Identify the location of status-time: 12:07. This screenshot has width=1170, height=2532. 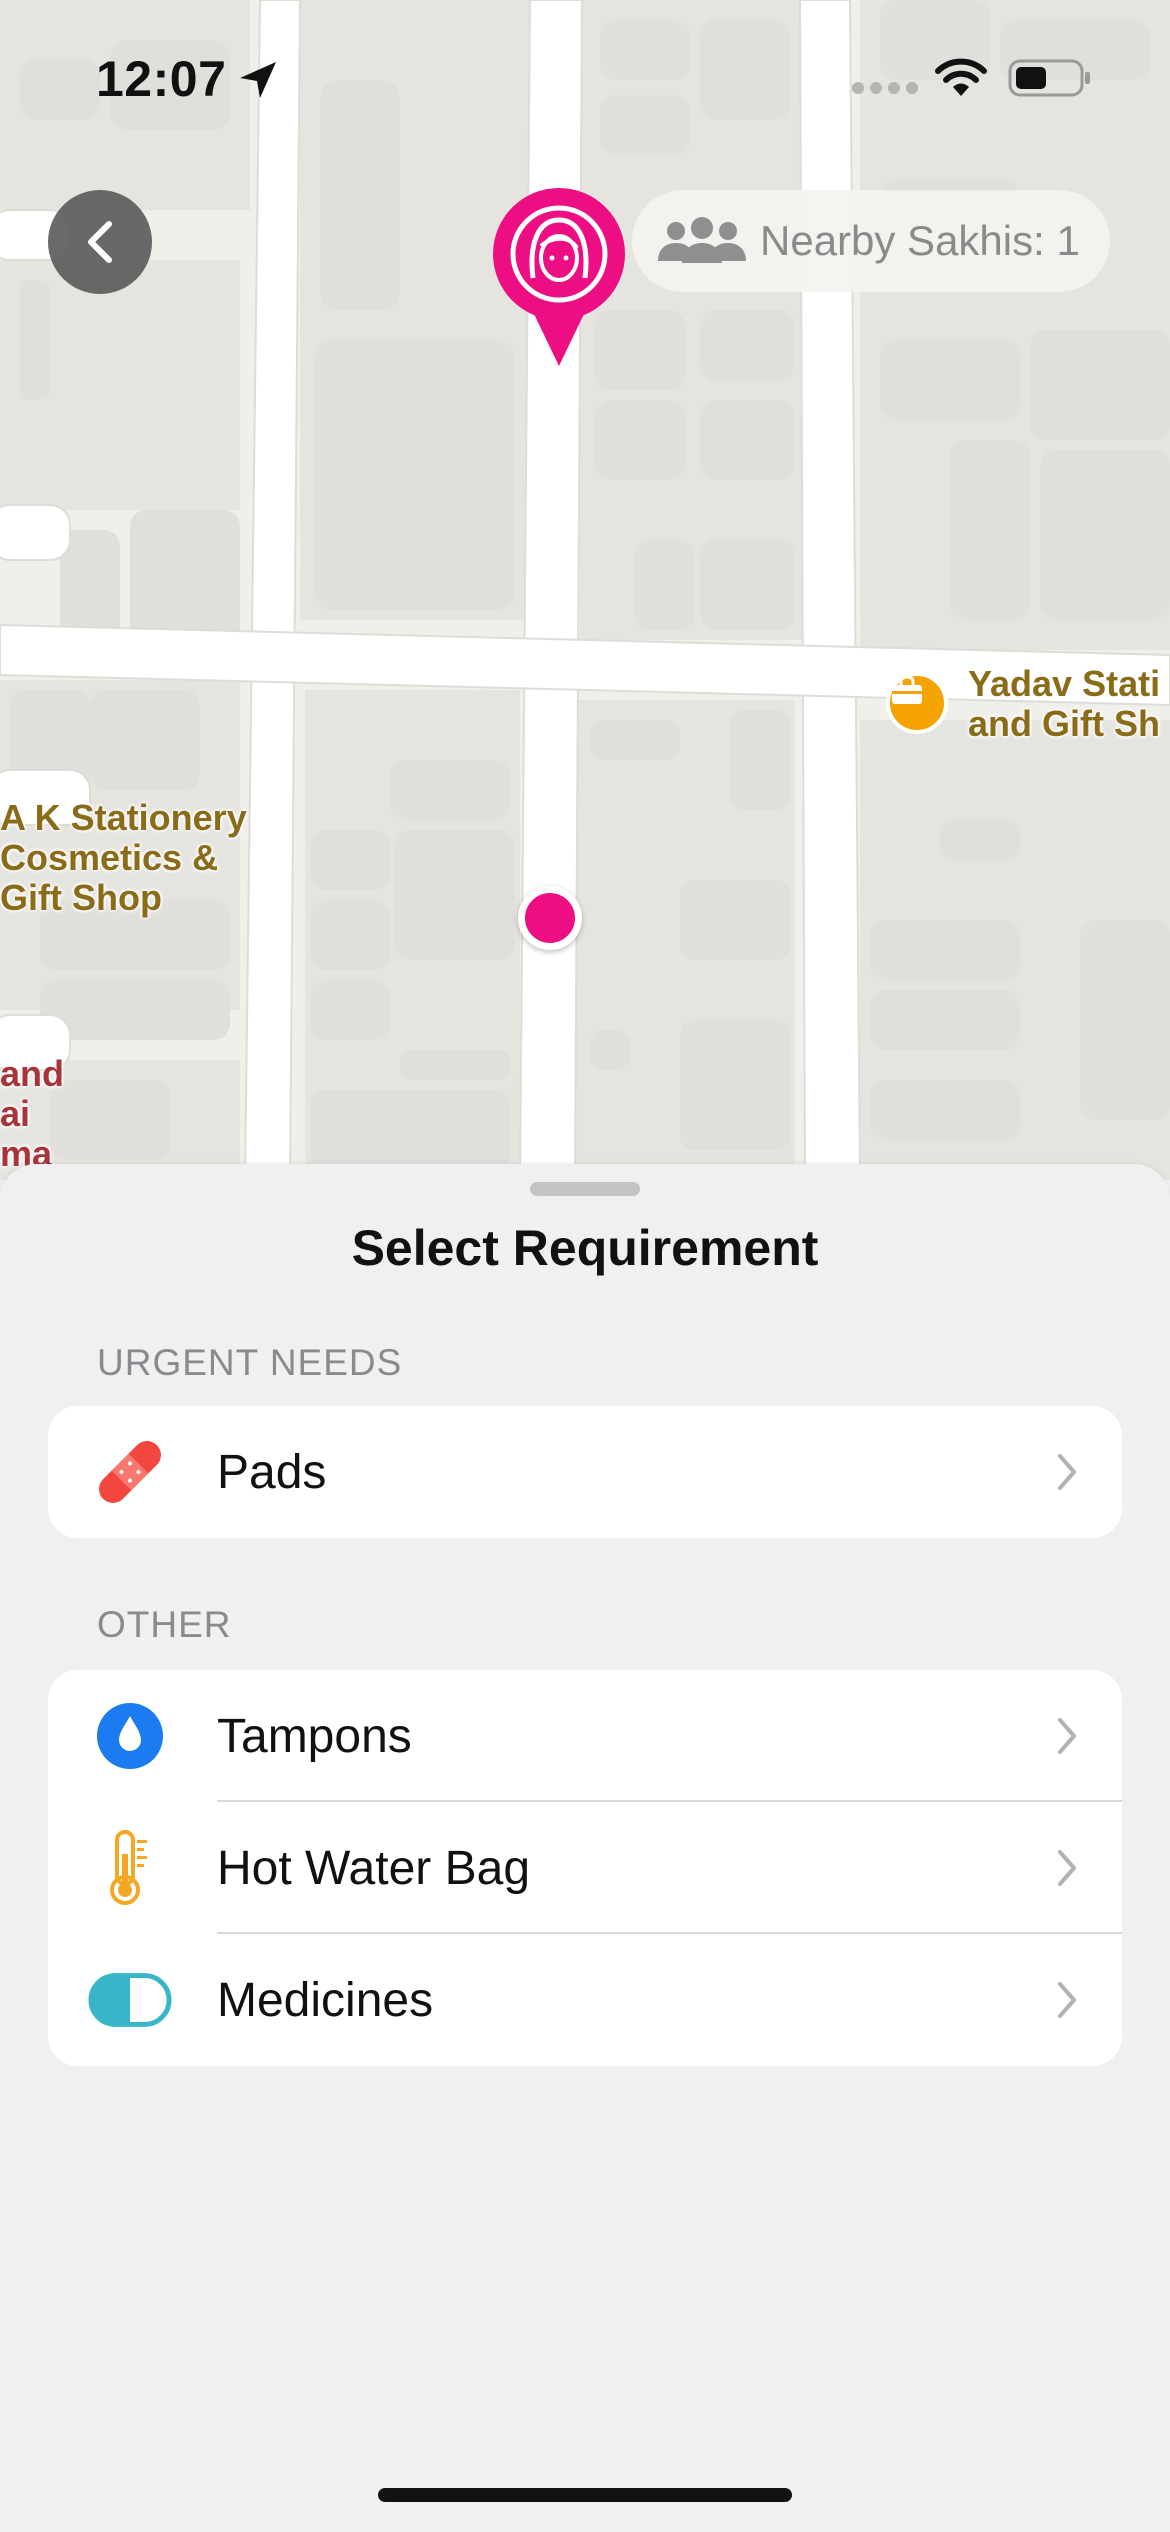
(161, 79).